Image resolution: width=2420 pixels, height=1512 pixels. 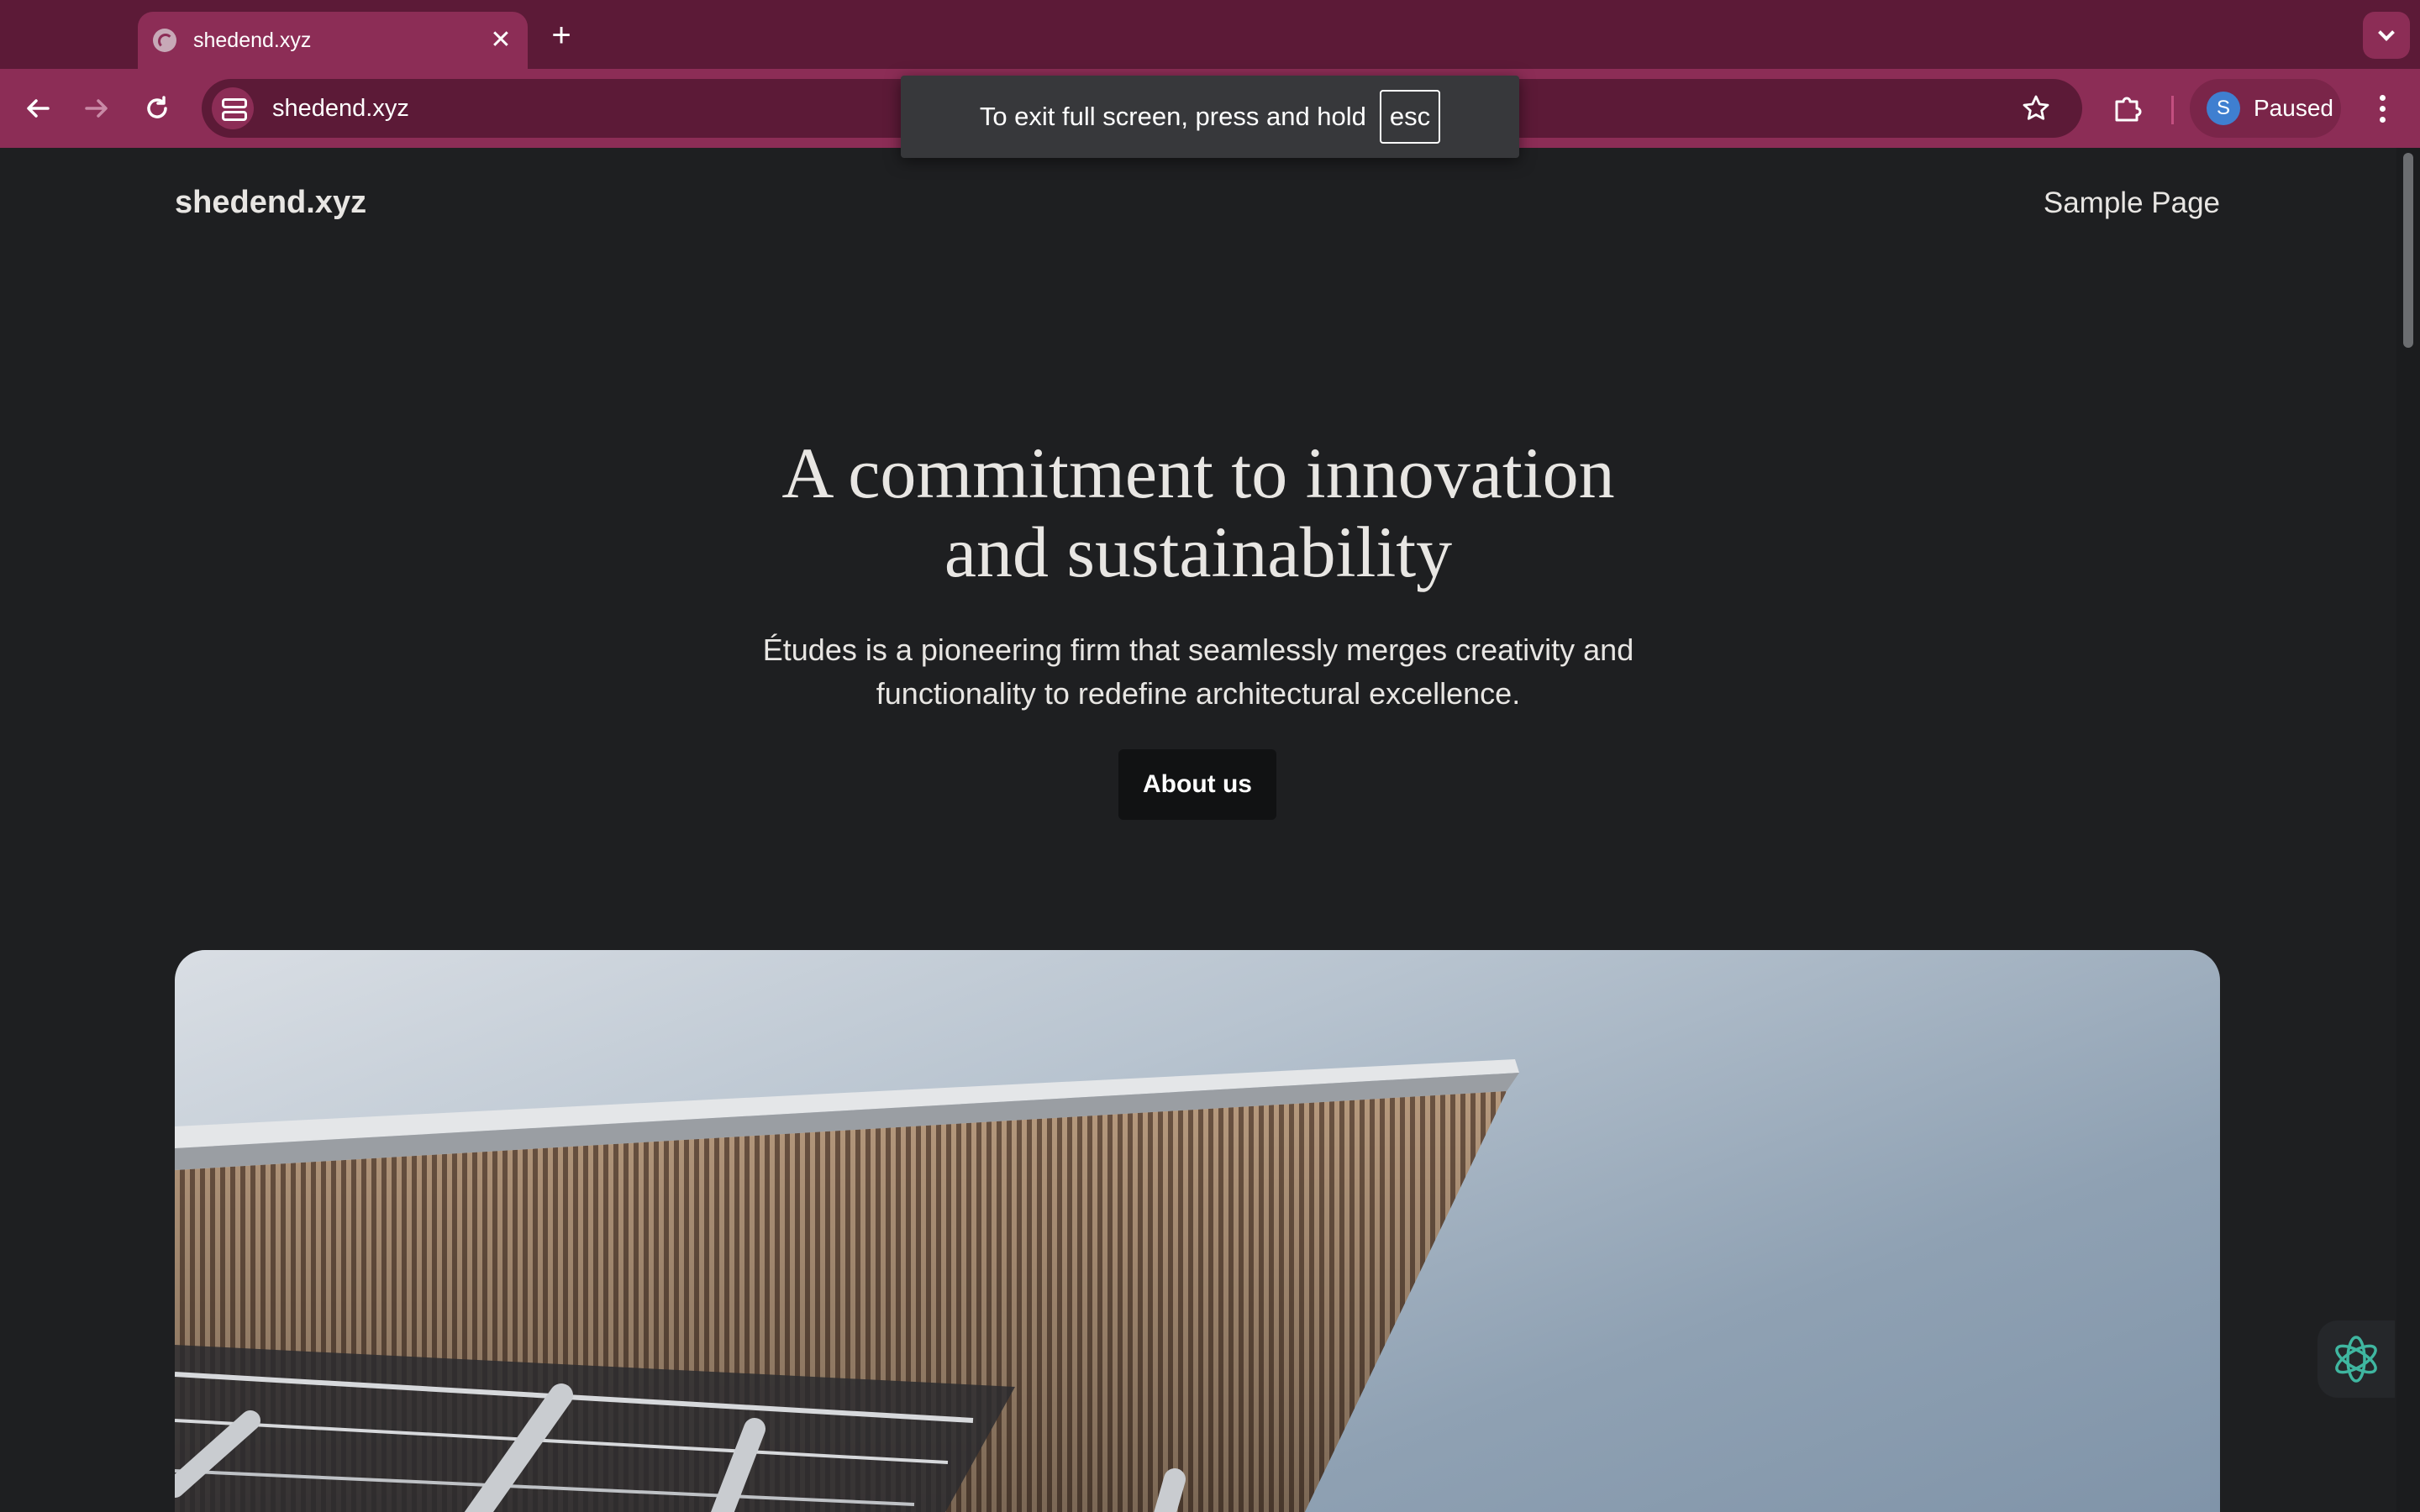 I want to click on site-info-icon, so click(x=233, y=108).